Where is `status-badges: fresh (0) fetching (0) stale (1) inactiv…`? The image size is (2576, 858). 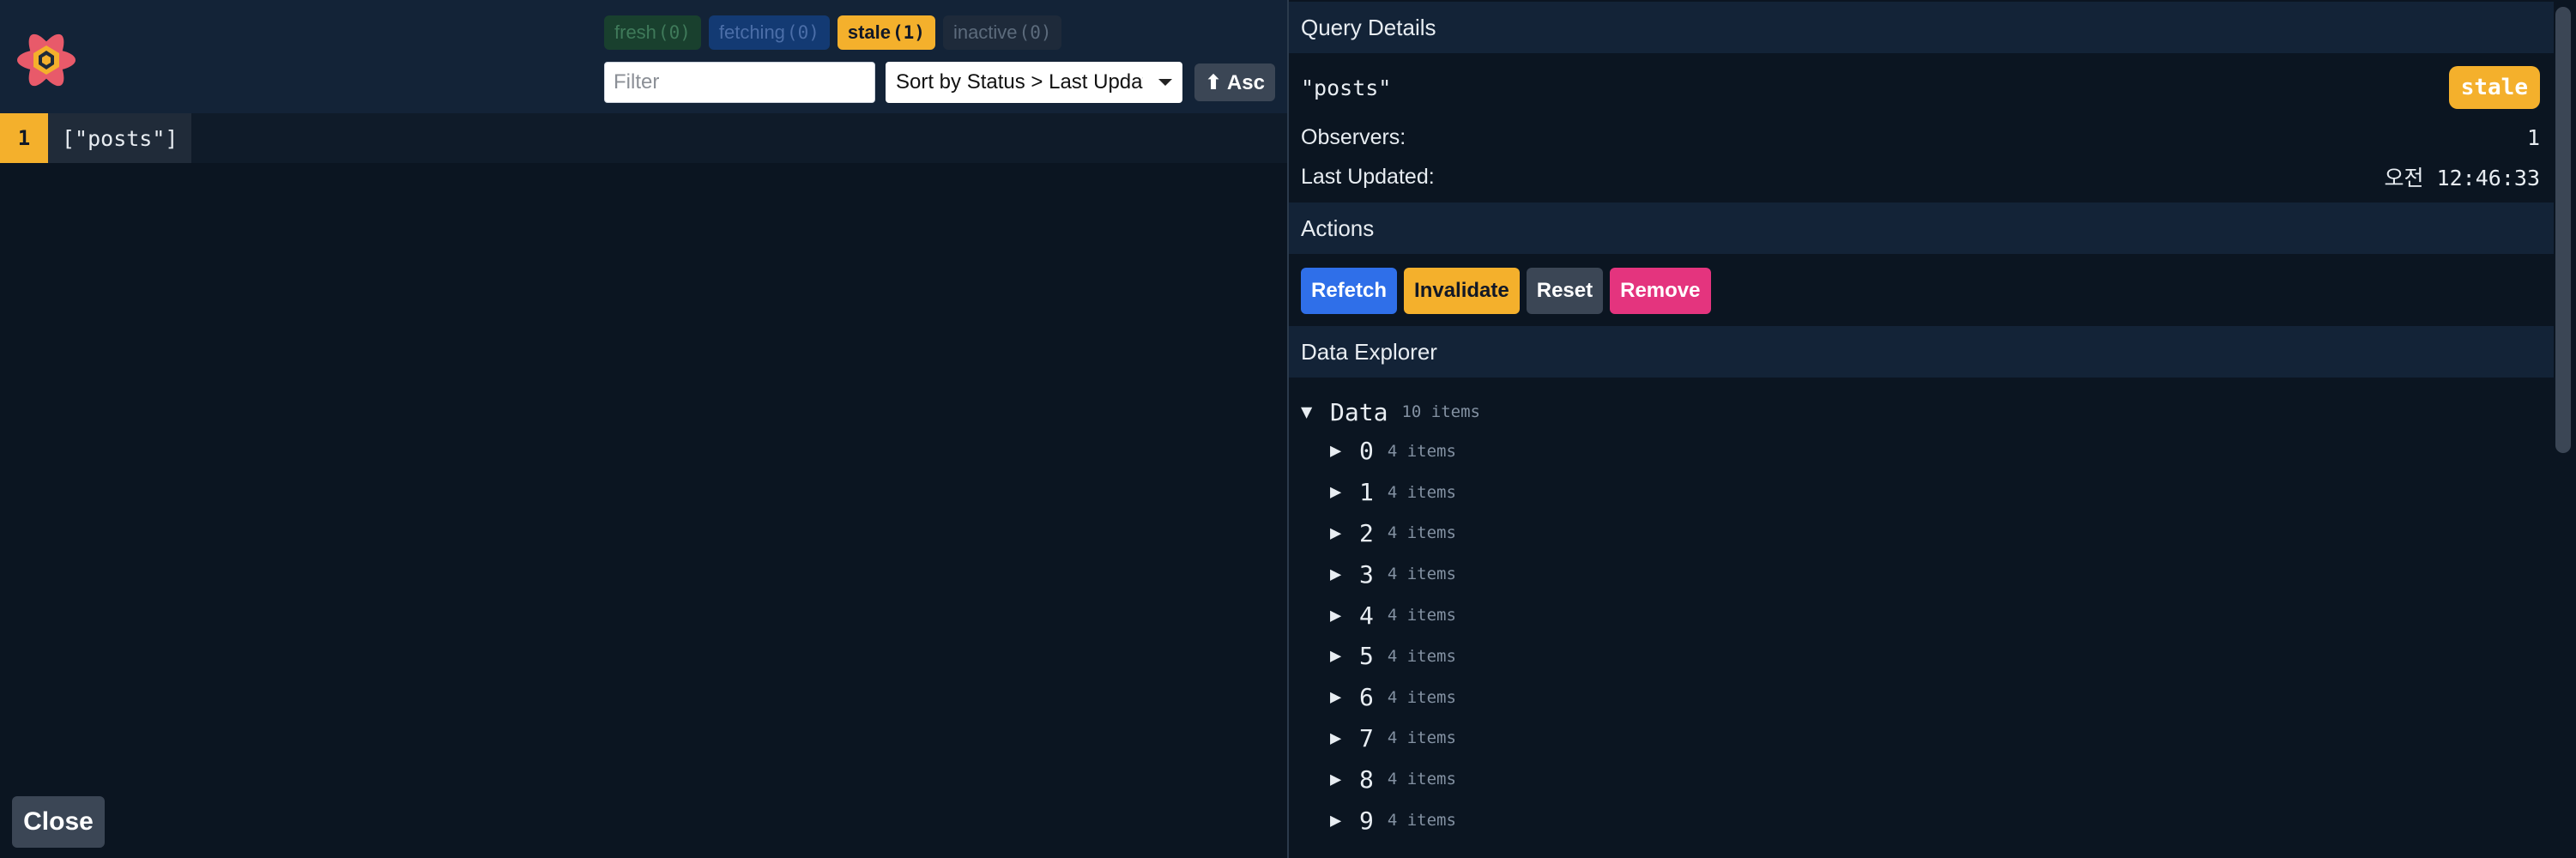 status-badges: fresh (0) fetching (0) stale (1) inactiv… is located at coordinates (833, 32).